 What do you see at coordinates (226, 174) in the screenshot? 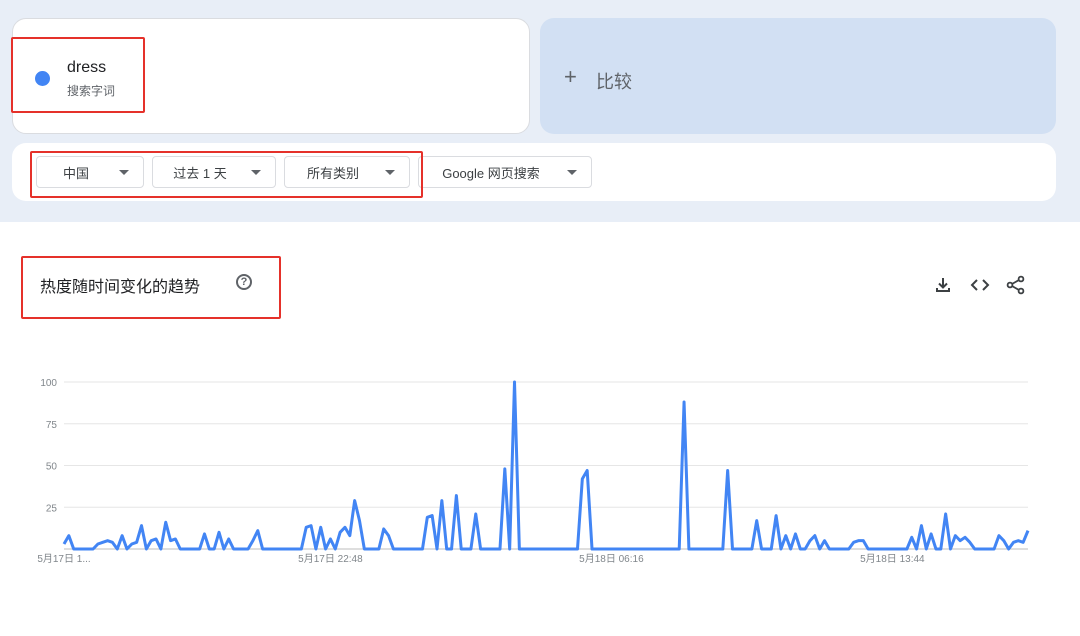
I see `annotation-box-filters` at bounding box center [226, 174].